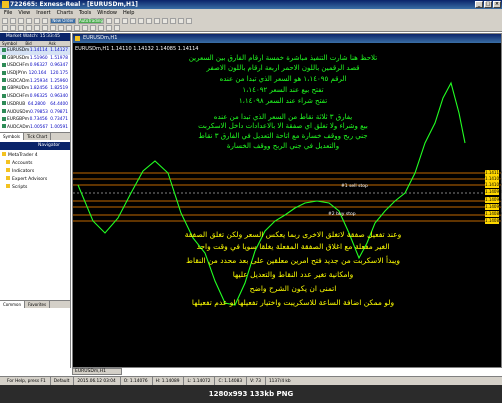 This screenshot has height=403, width=502. What do you see at coordinates (35, 172) in the screenshot?
I see `navigator-item: Indicators` at bounding box center [35, 172].